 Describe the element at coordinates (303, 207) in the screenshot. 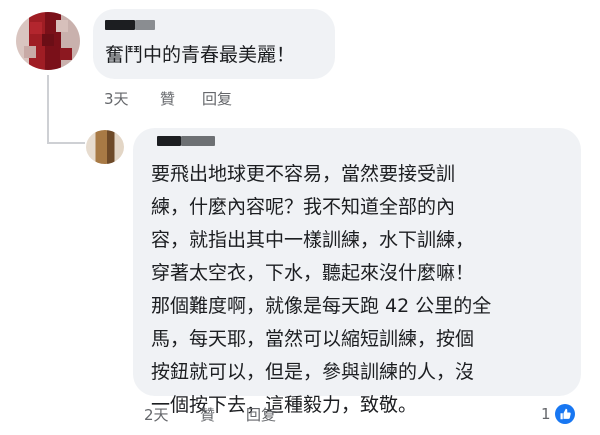

I see `reply-text-line: 練，什麼內容呢？我不知道全部的內` at that location.